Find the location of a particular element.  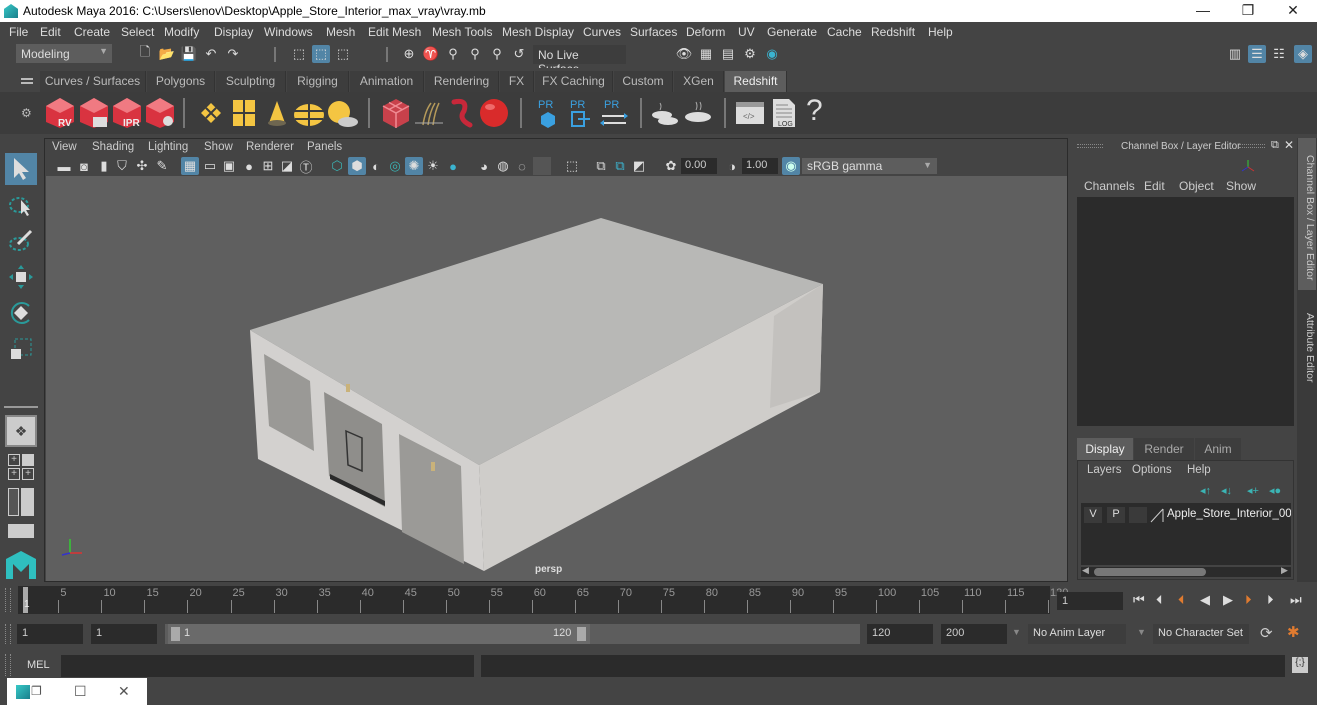

field-chart-icon: ⊞ is located at coordinates (268, 166).